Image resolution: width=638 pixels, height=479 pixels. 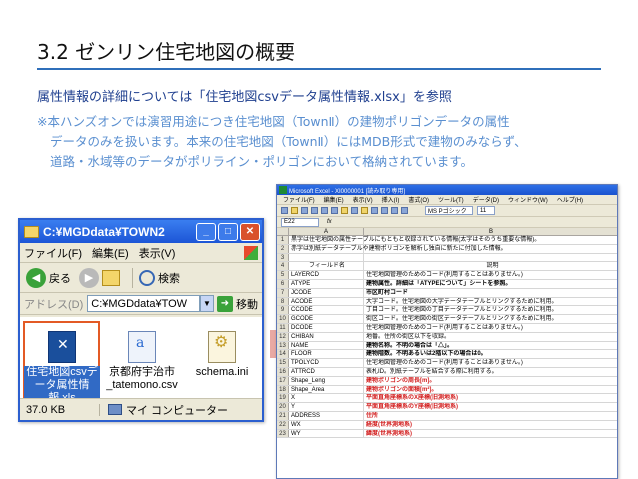 I want to click on cell-a: DCODE, so click(x=326, y=327).